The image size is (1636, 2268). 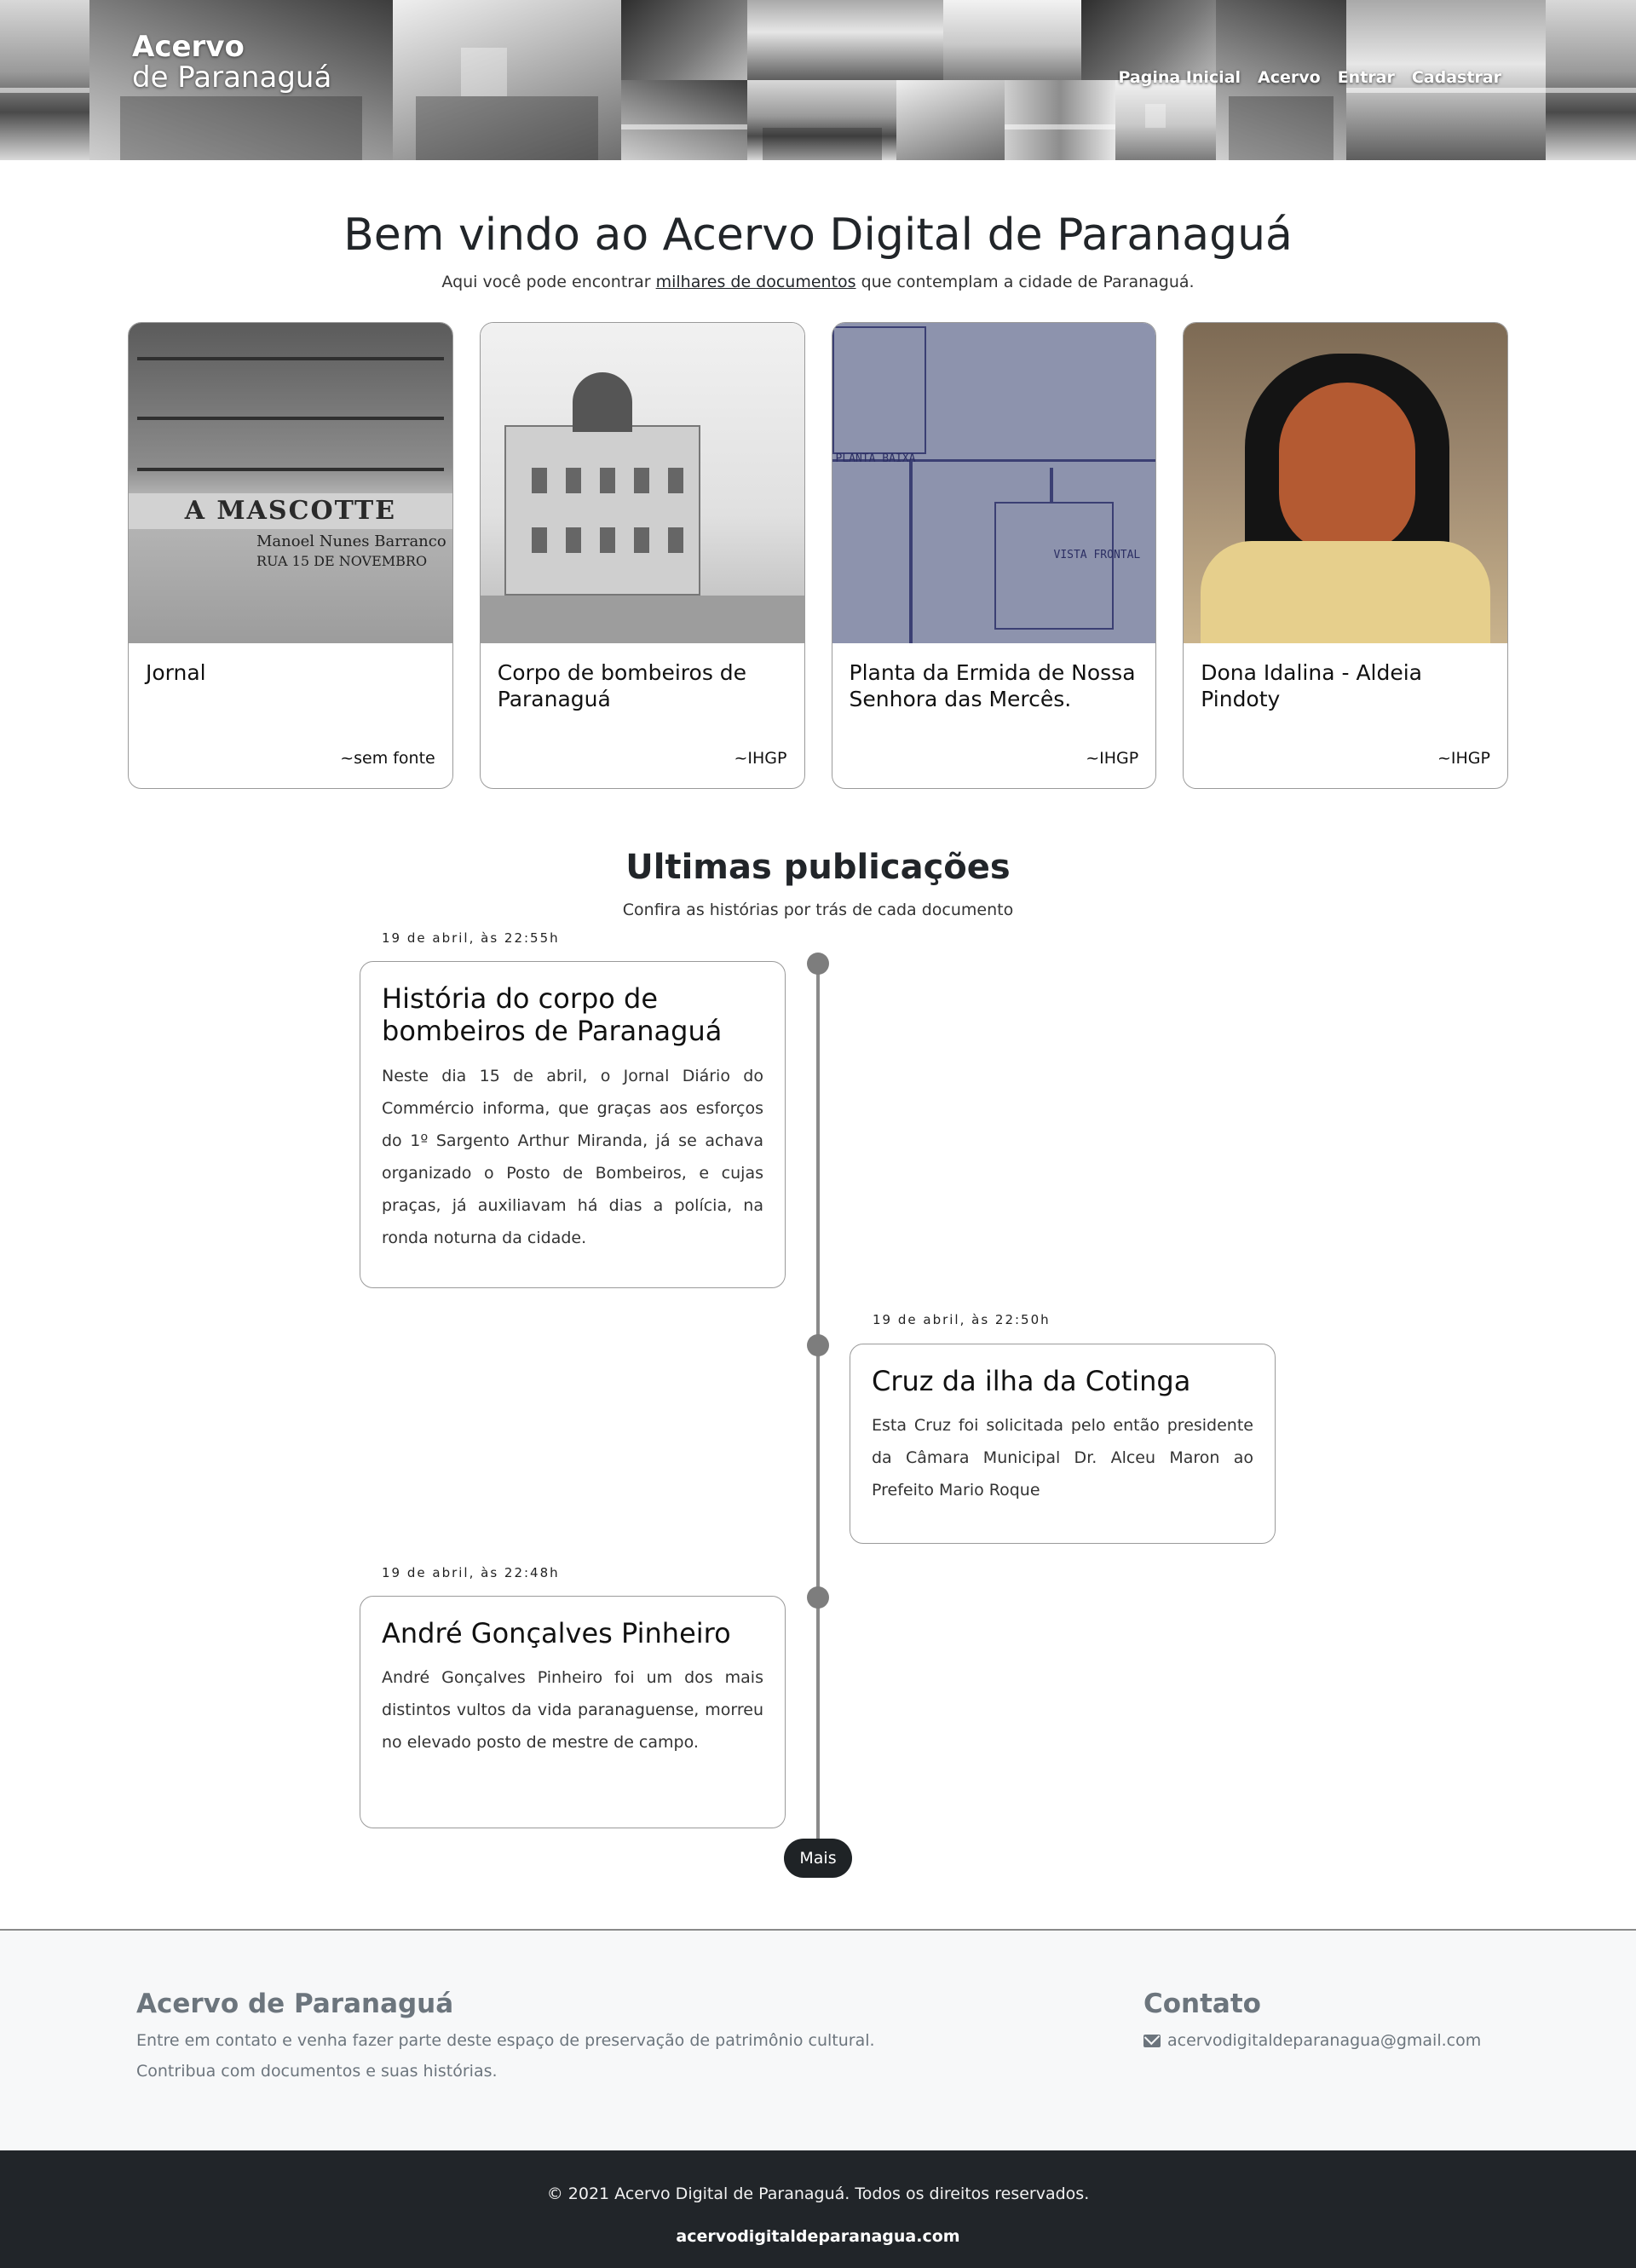 What do you see at coordinates (548, 282) in the screenshot?
I see `subtitle-text-before: Aqui você pode encontrar` at bounding box center [548, 282].